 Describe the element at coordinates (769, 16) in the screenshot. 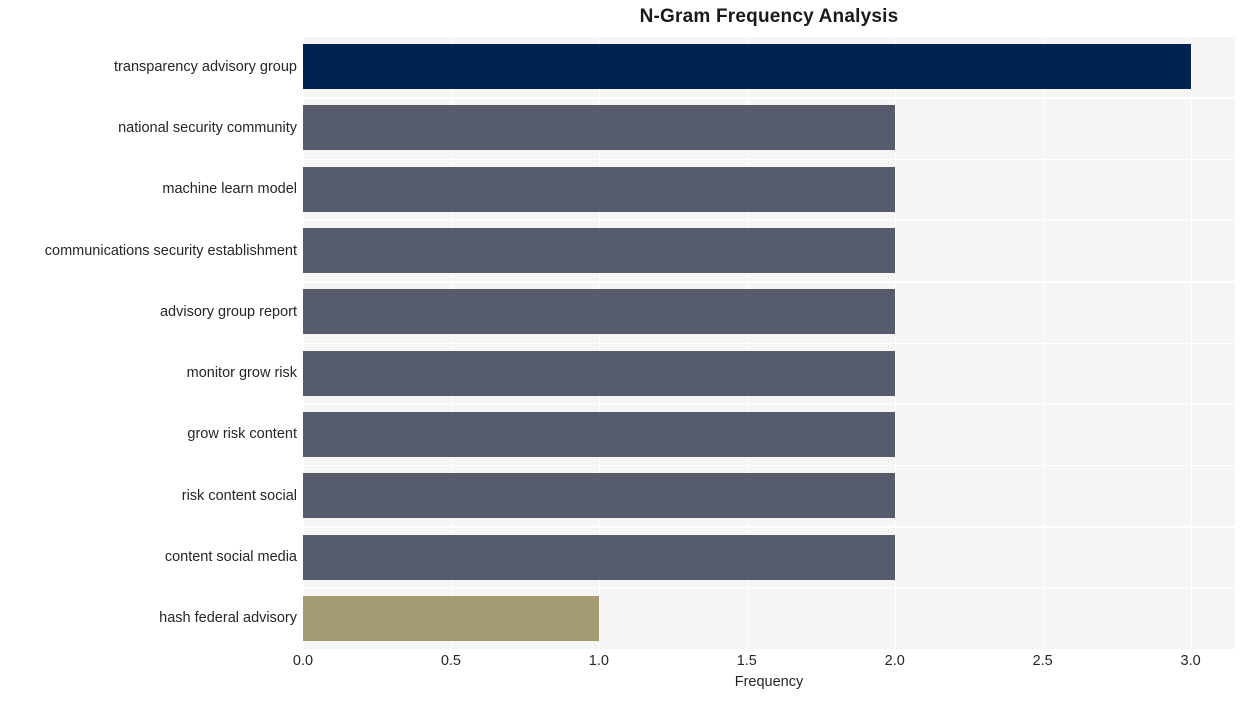

I see `chart-title: N-Gram Frequency Analysis` at that location.